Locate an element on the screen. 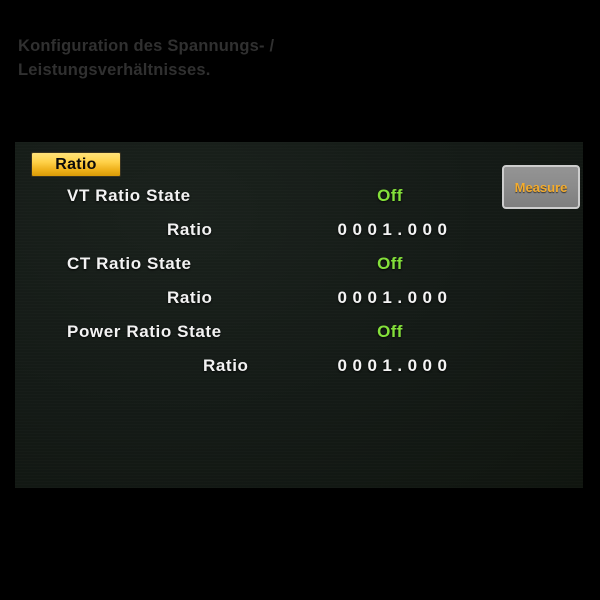  ratio-title-badge-label: Ratio is located at coordinates (76, 164).